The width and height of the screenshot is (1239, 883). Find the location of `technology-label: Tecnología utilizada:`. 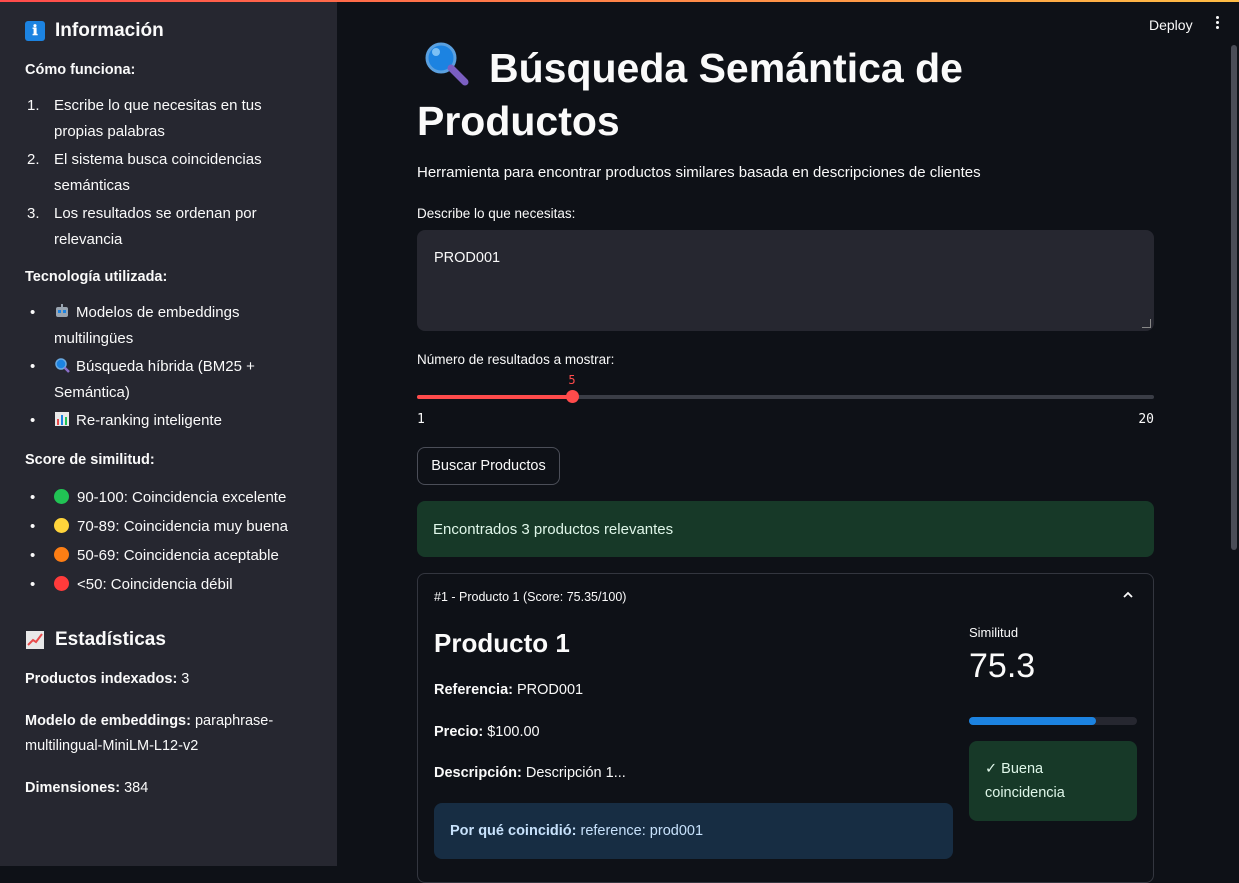

technology-label: Tecnología utilizada: is located at coordinates (96, 277).